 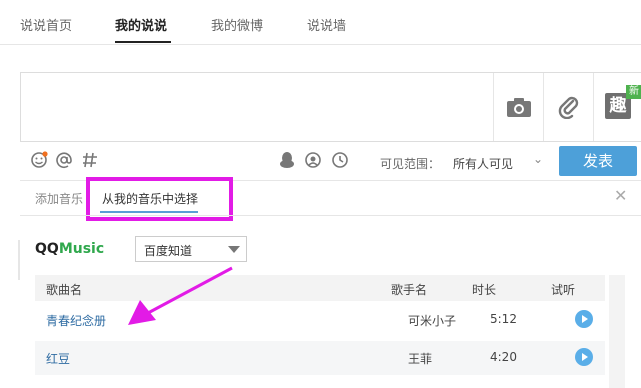 What do you see at coordinates (64, 290) in the screenshot?
I see `column-song: 歌曲名` at bounding box center [64, 290].